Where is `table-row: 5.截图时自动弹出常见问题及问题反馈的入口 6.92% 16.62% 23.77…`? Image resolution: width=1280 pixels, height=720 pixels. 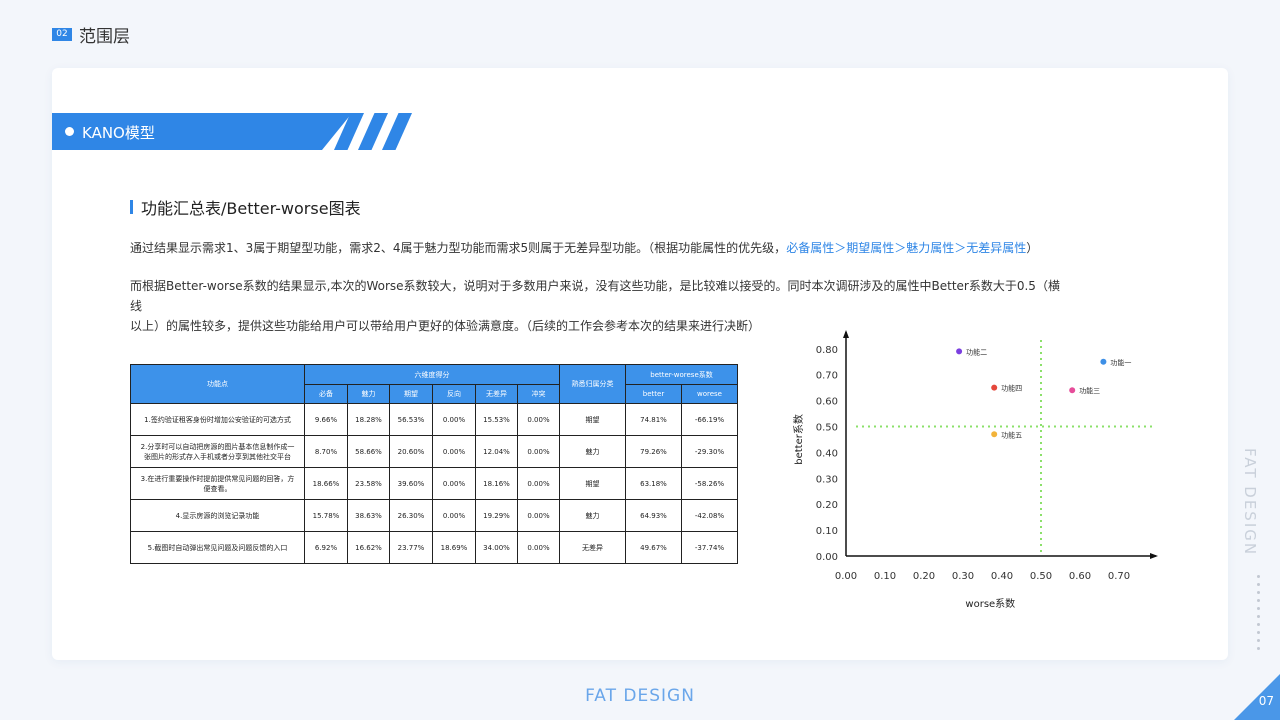
table-row: 5.截图时自动弹出常见问题及问题反馈的入口 6.92% 16.62% 23.77… is located at coordinates (434, 547).